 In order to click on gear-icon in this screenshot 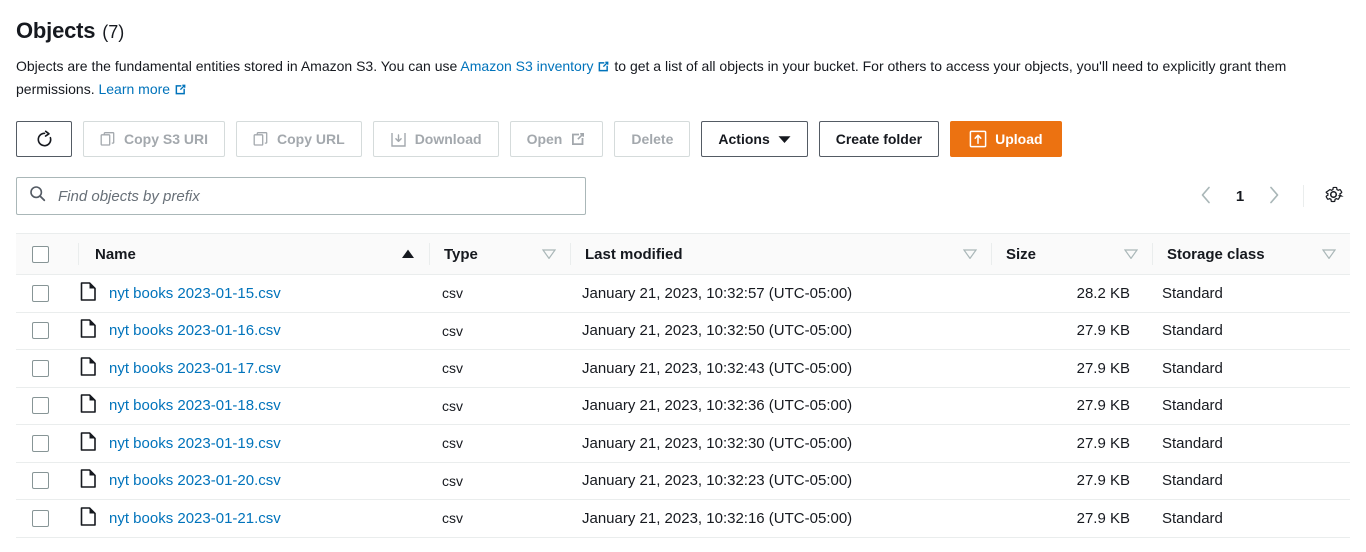, I will do `click(1333, 196)`.